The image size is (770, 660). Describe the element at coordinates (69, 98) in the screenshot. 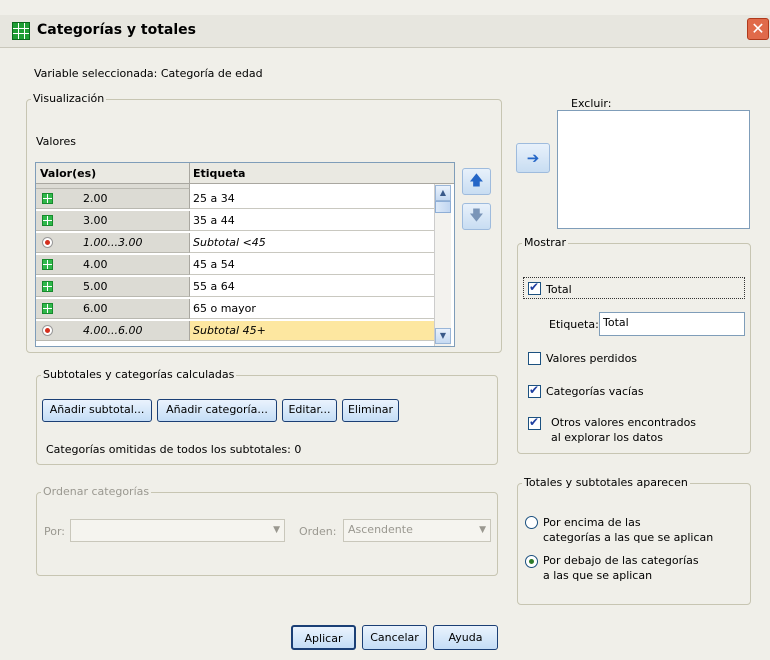

I see `display-legend: Visualización` at that location.